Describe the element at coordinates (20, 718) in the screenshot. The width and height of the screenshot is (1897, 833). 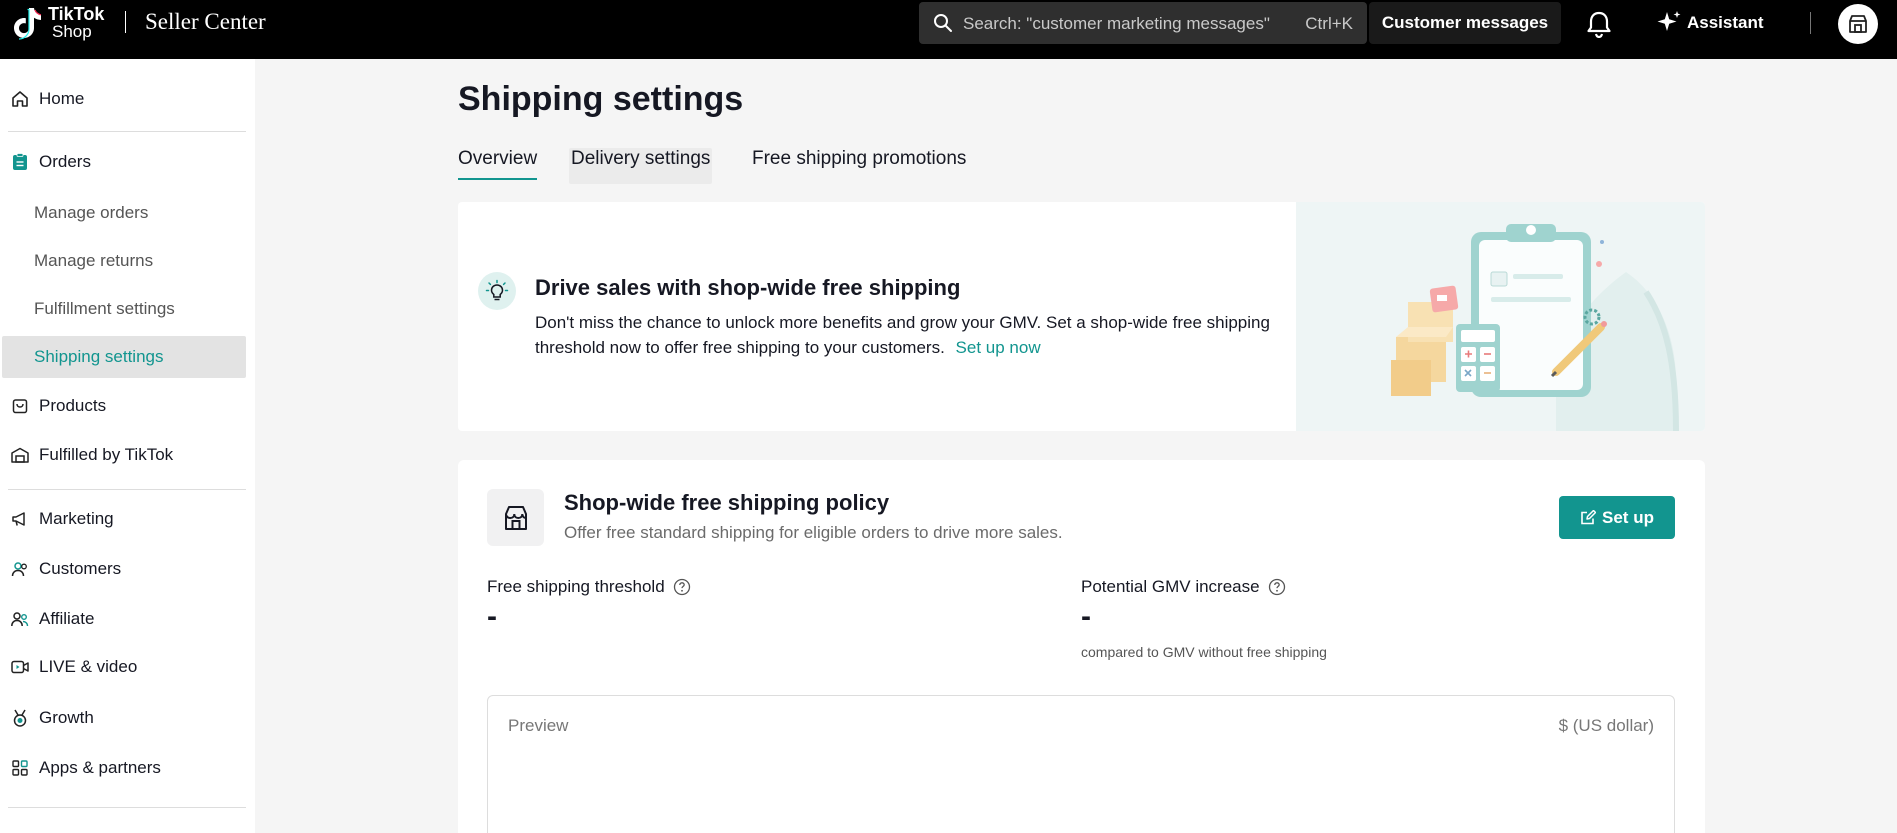
I see `medal-icon` at that location.